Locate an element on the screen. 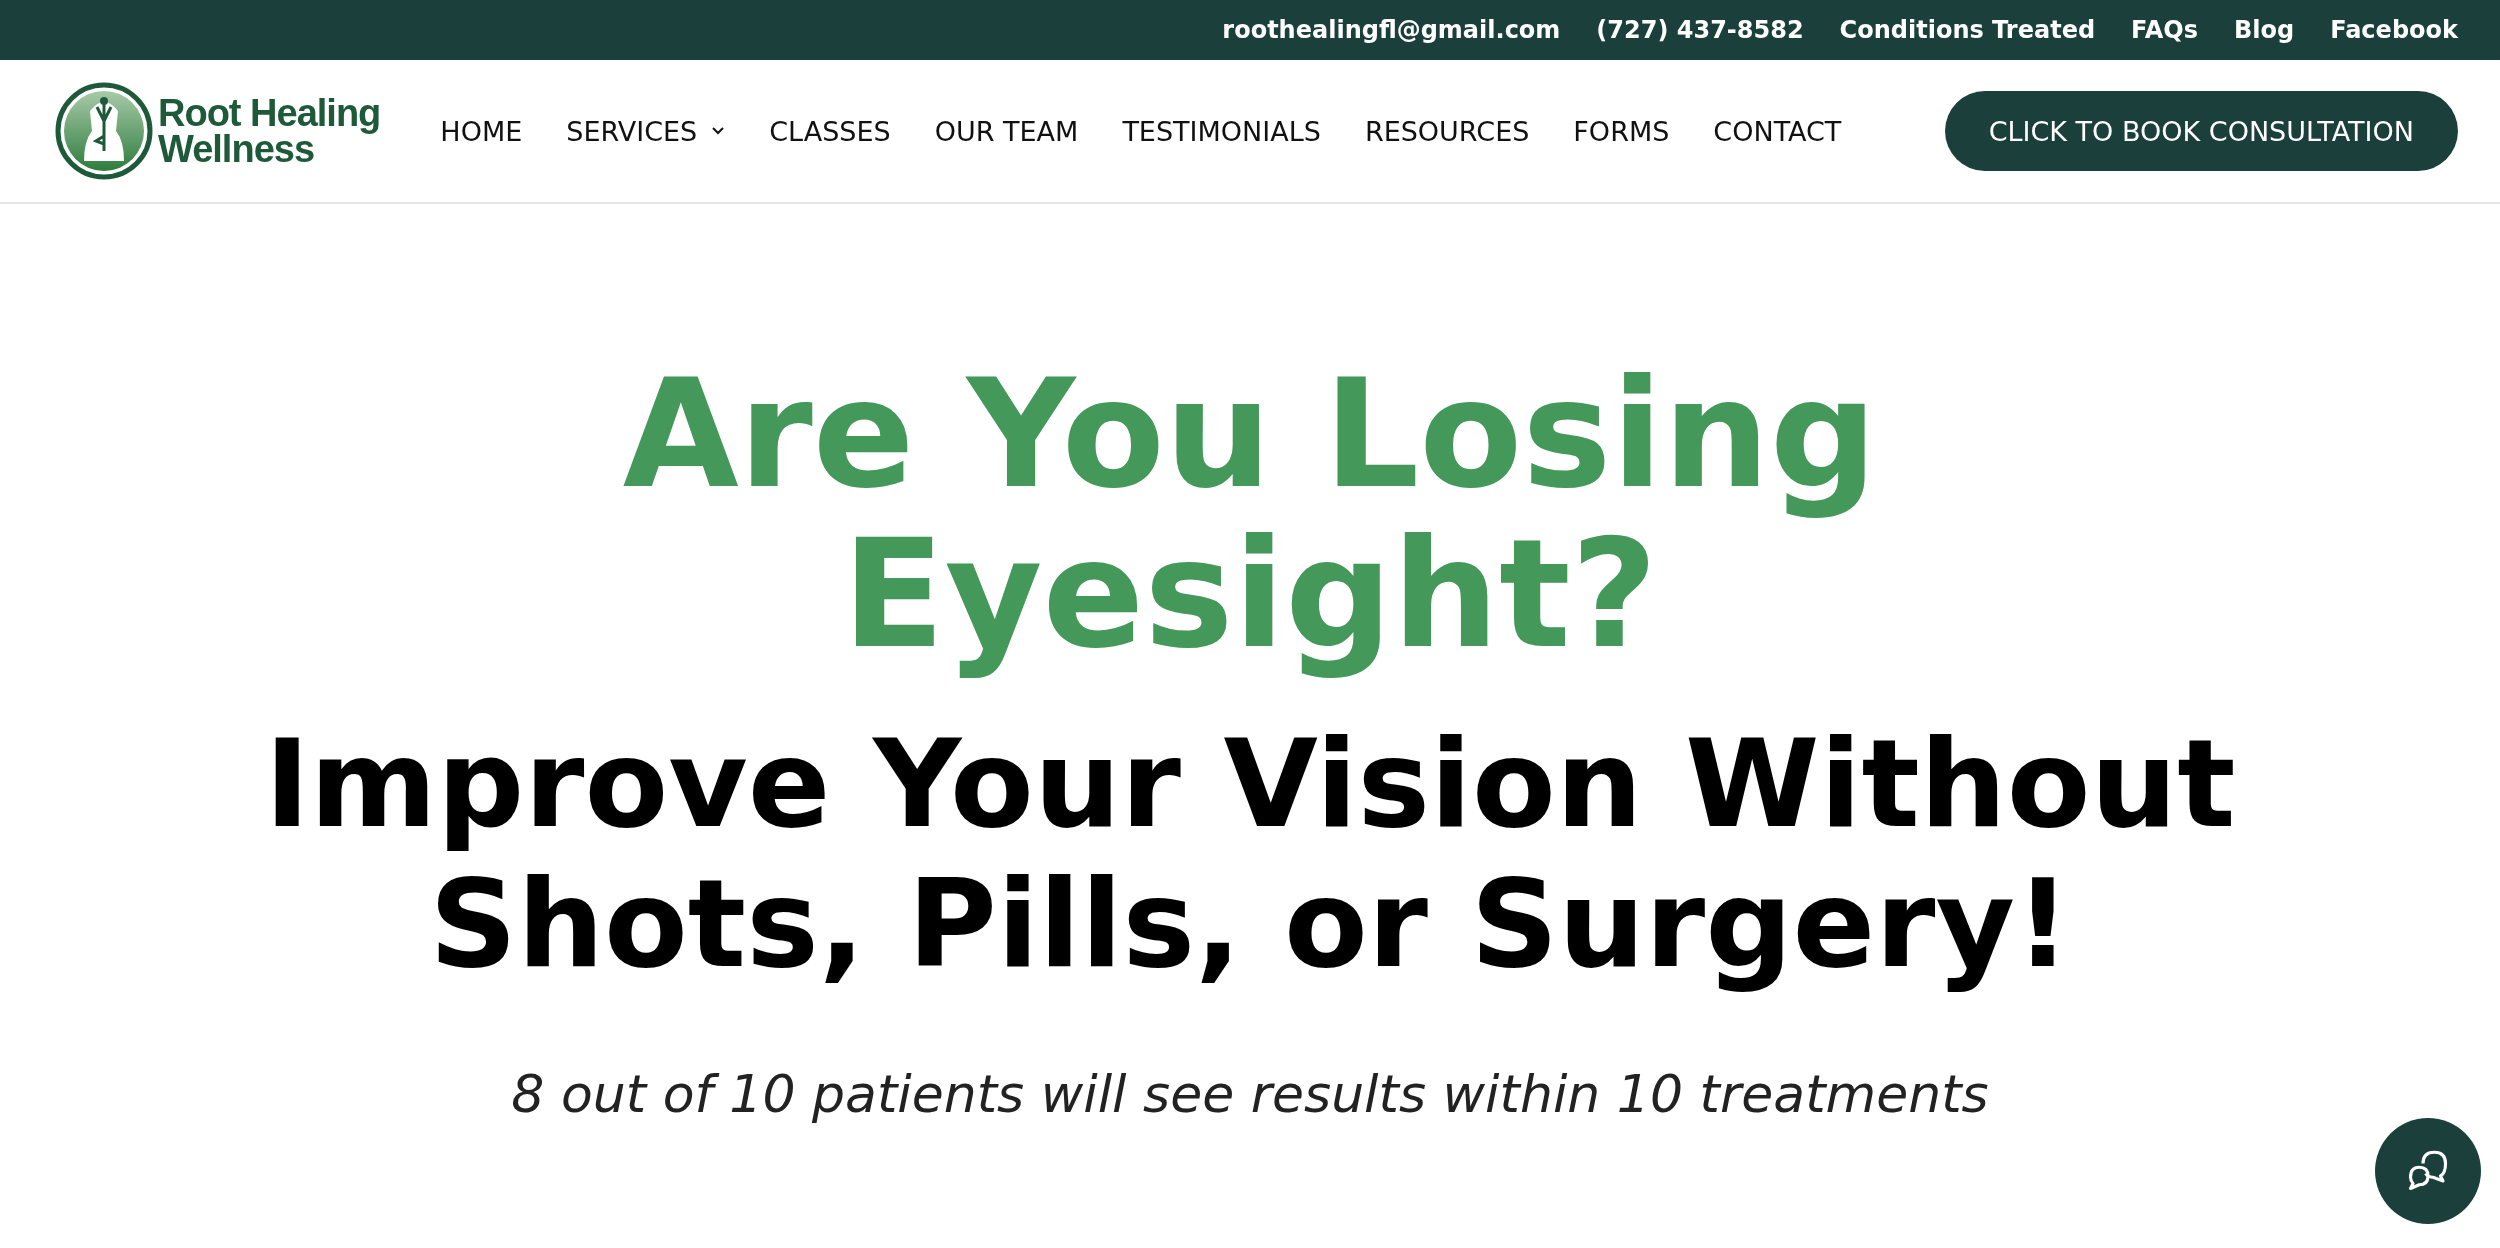  top-bar-link: roothealingfl@gmail.com is located at coordinates (1391, 30).